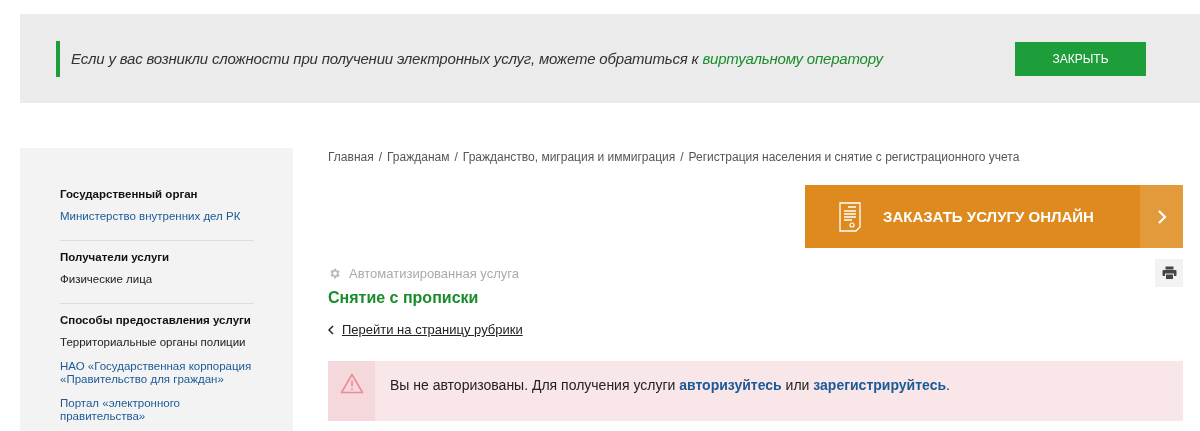  I want to click on document-icon, so click(850, 216).